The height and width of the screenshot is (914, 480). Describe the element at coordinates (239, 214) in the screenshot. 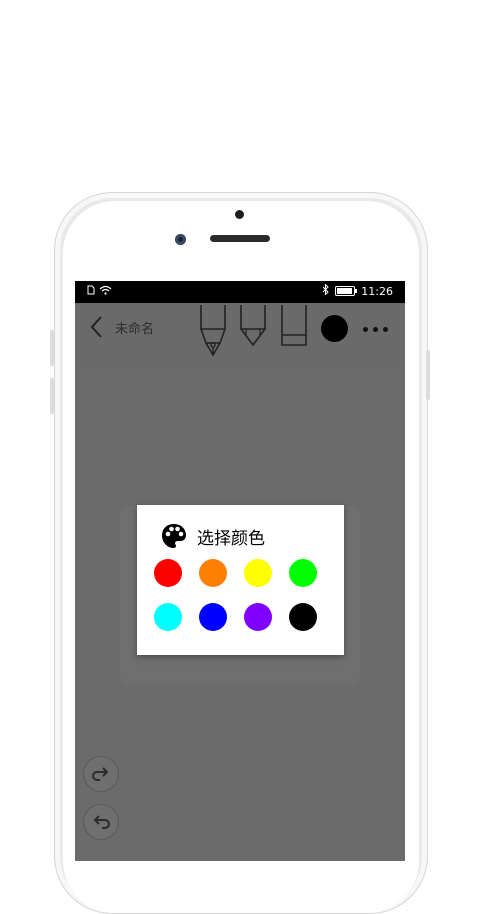

I see `sensor-dot` at that location.